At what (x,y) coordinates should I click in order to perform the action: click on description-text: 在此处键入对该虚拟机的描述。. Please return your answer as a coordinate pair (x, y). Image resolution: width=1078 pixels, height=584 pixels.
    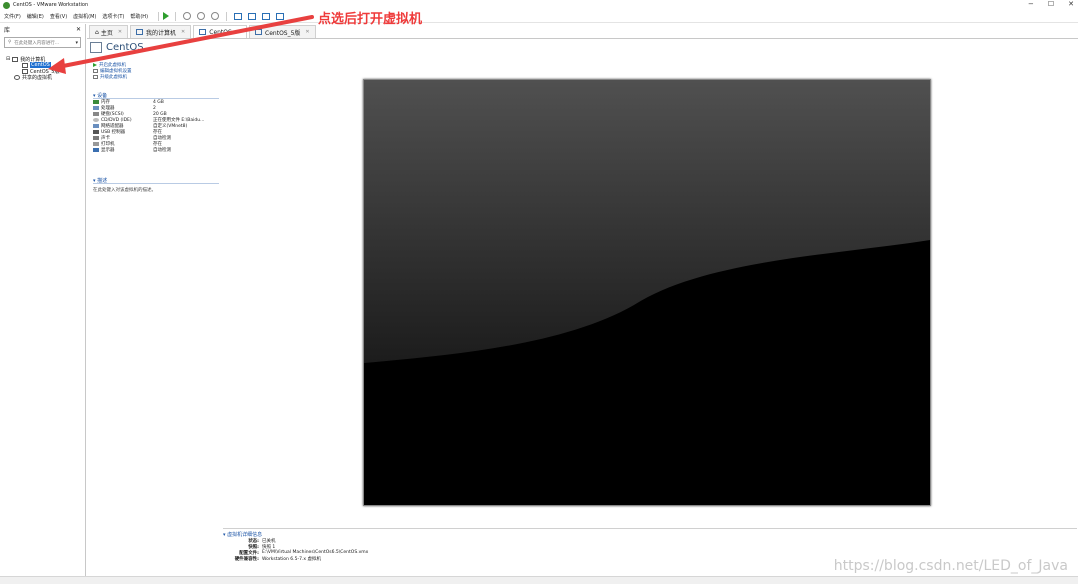
    Looking at the image, I should click on (156, 190).